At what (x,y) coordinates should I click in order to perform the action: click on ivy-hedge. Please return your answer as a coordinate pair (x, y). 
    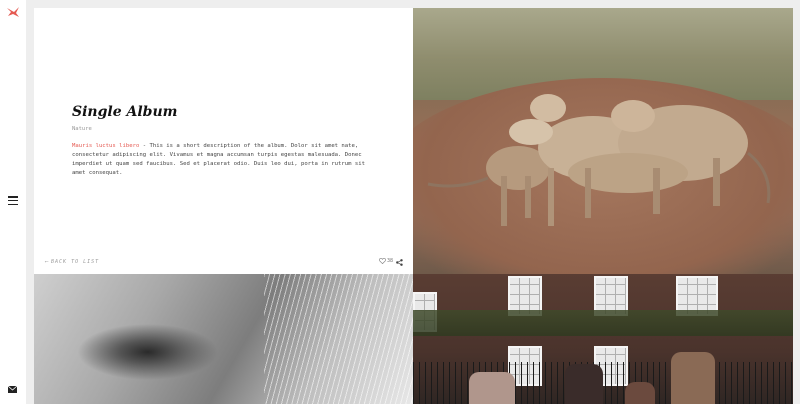
    Looking at the image, I should click on (603, 323).